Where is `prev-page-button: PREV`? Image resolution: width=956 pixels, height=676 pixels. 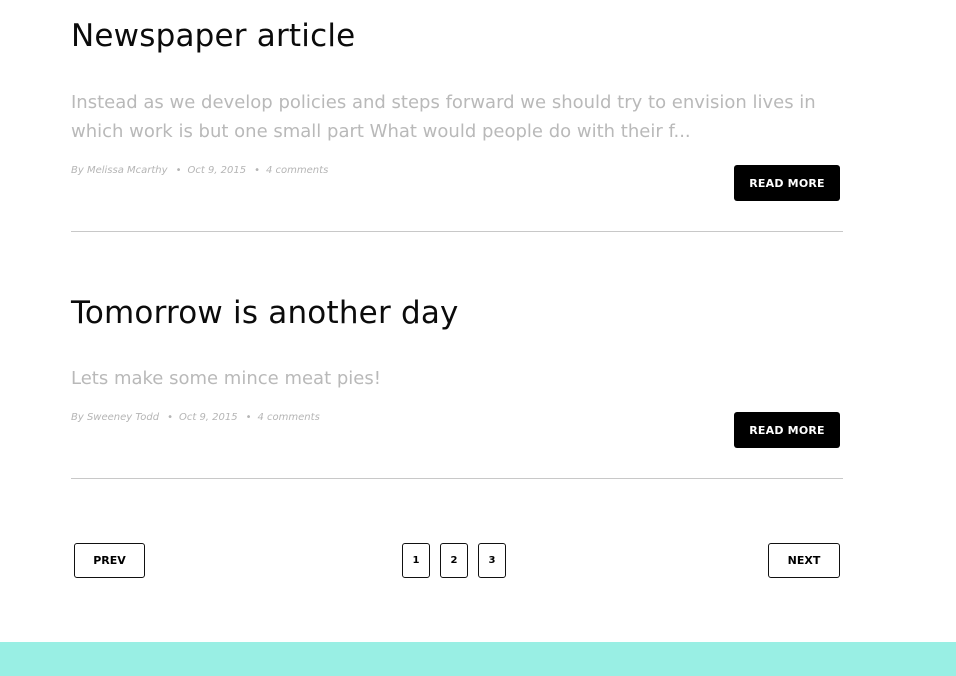 prev-page-button: PREV is located at coordinates (109, 560).